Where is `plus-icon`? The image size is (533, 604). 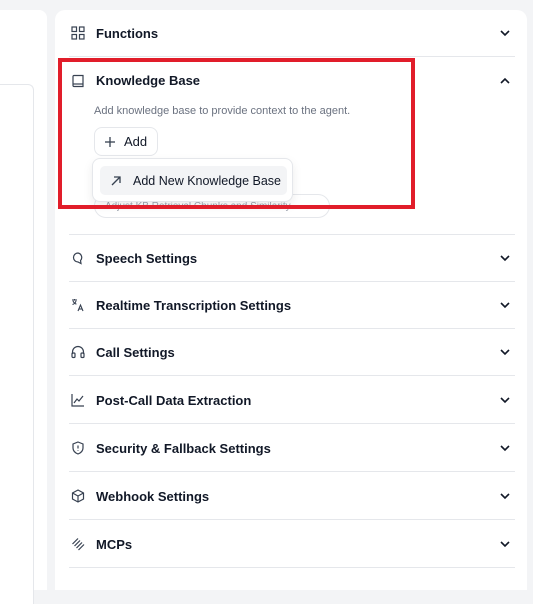
plus-icon is located at coordinates (110, 142).